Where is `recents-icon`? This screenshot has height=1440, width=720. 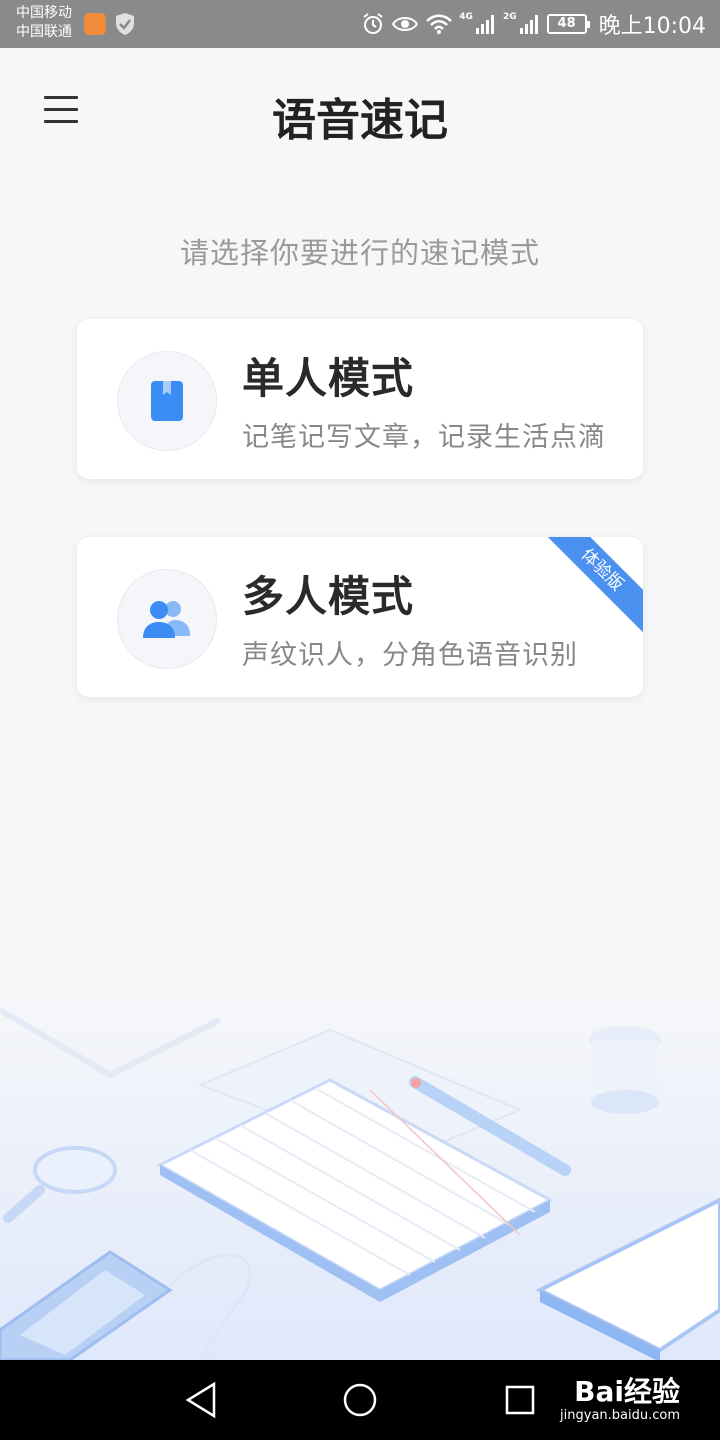 recents-icon is located at coordinates (520, 1400).